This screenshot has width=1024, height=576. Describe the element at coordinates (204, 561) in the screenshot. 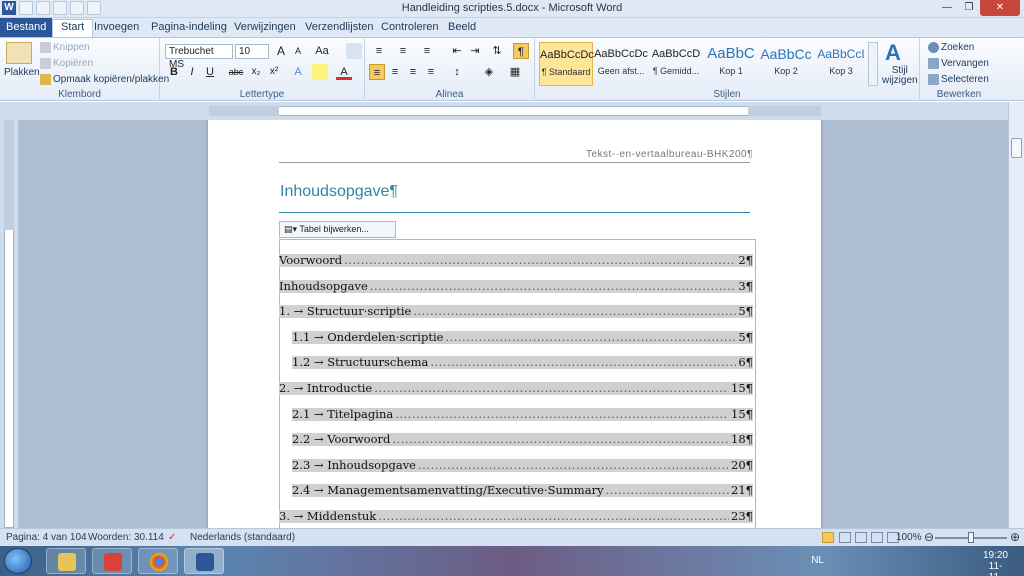

I see `word-taskbar-button` at that location.